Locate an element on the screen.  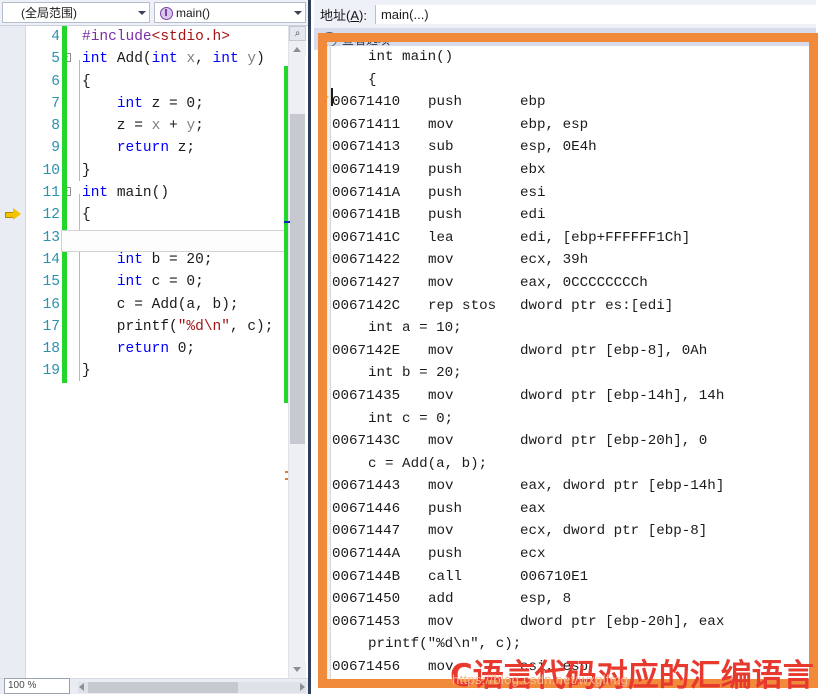
zoom-level-control: 100 % is located at coordinates (37, 686).